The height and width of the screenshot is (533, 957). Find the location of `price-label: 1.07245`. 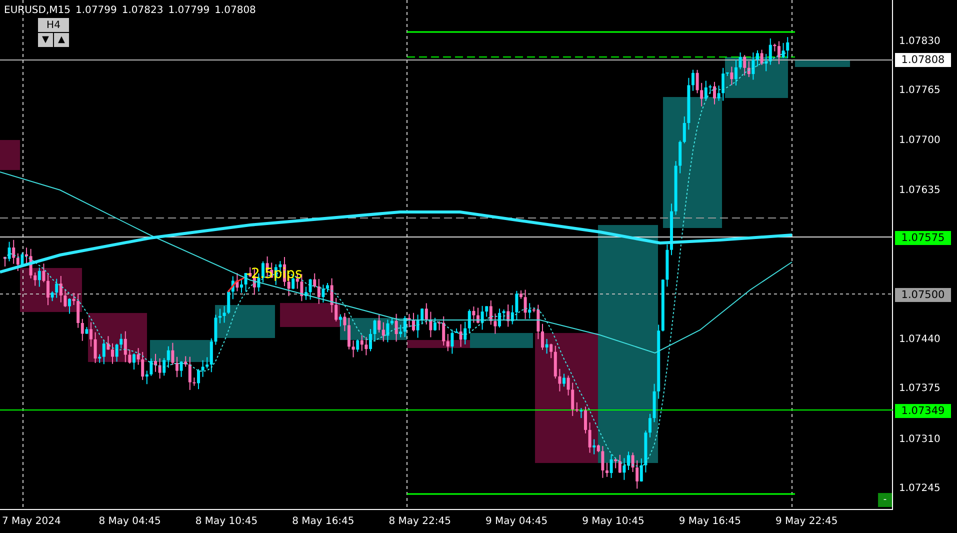

price-label: 1.07245 is located at coordinates (919, 488).